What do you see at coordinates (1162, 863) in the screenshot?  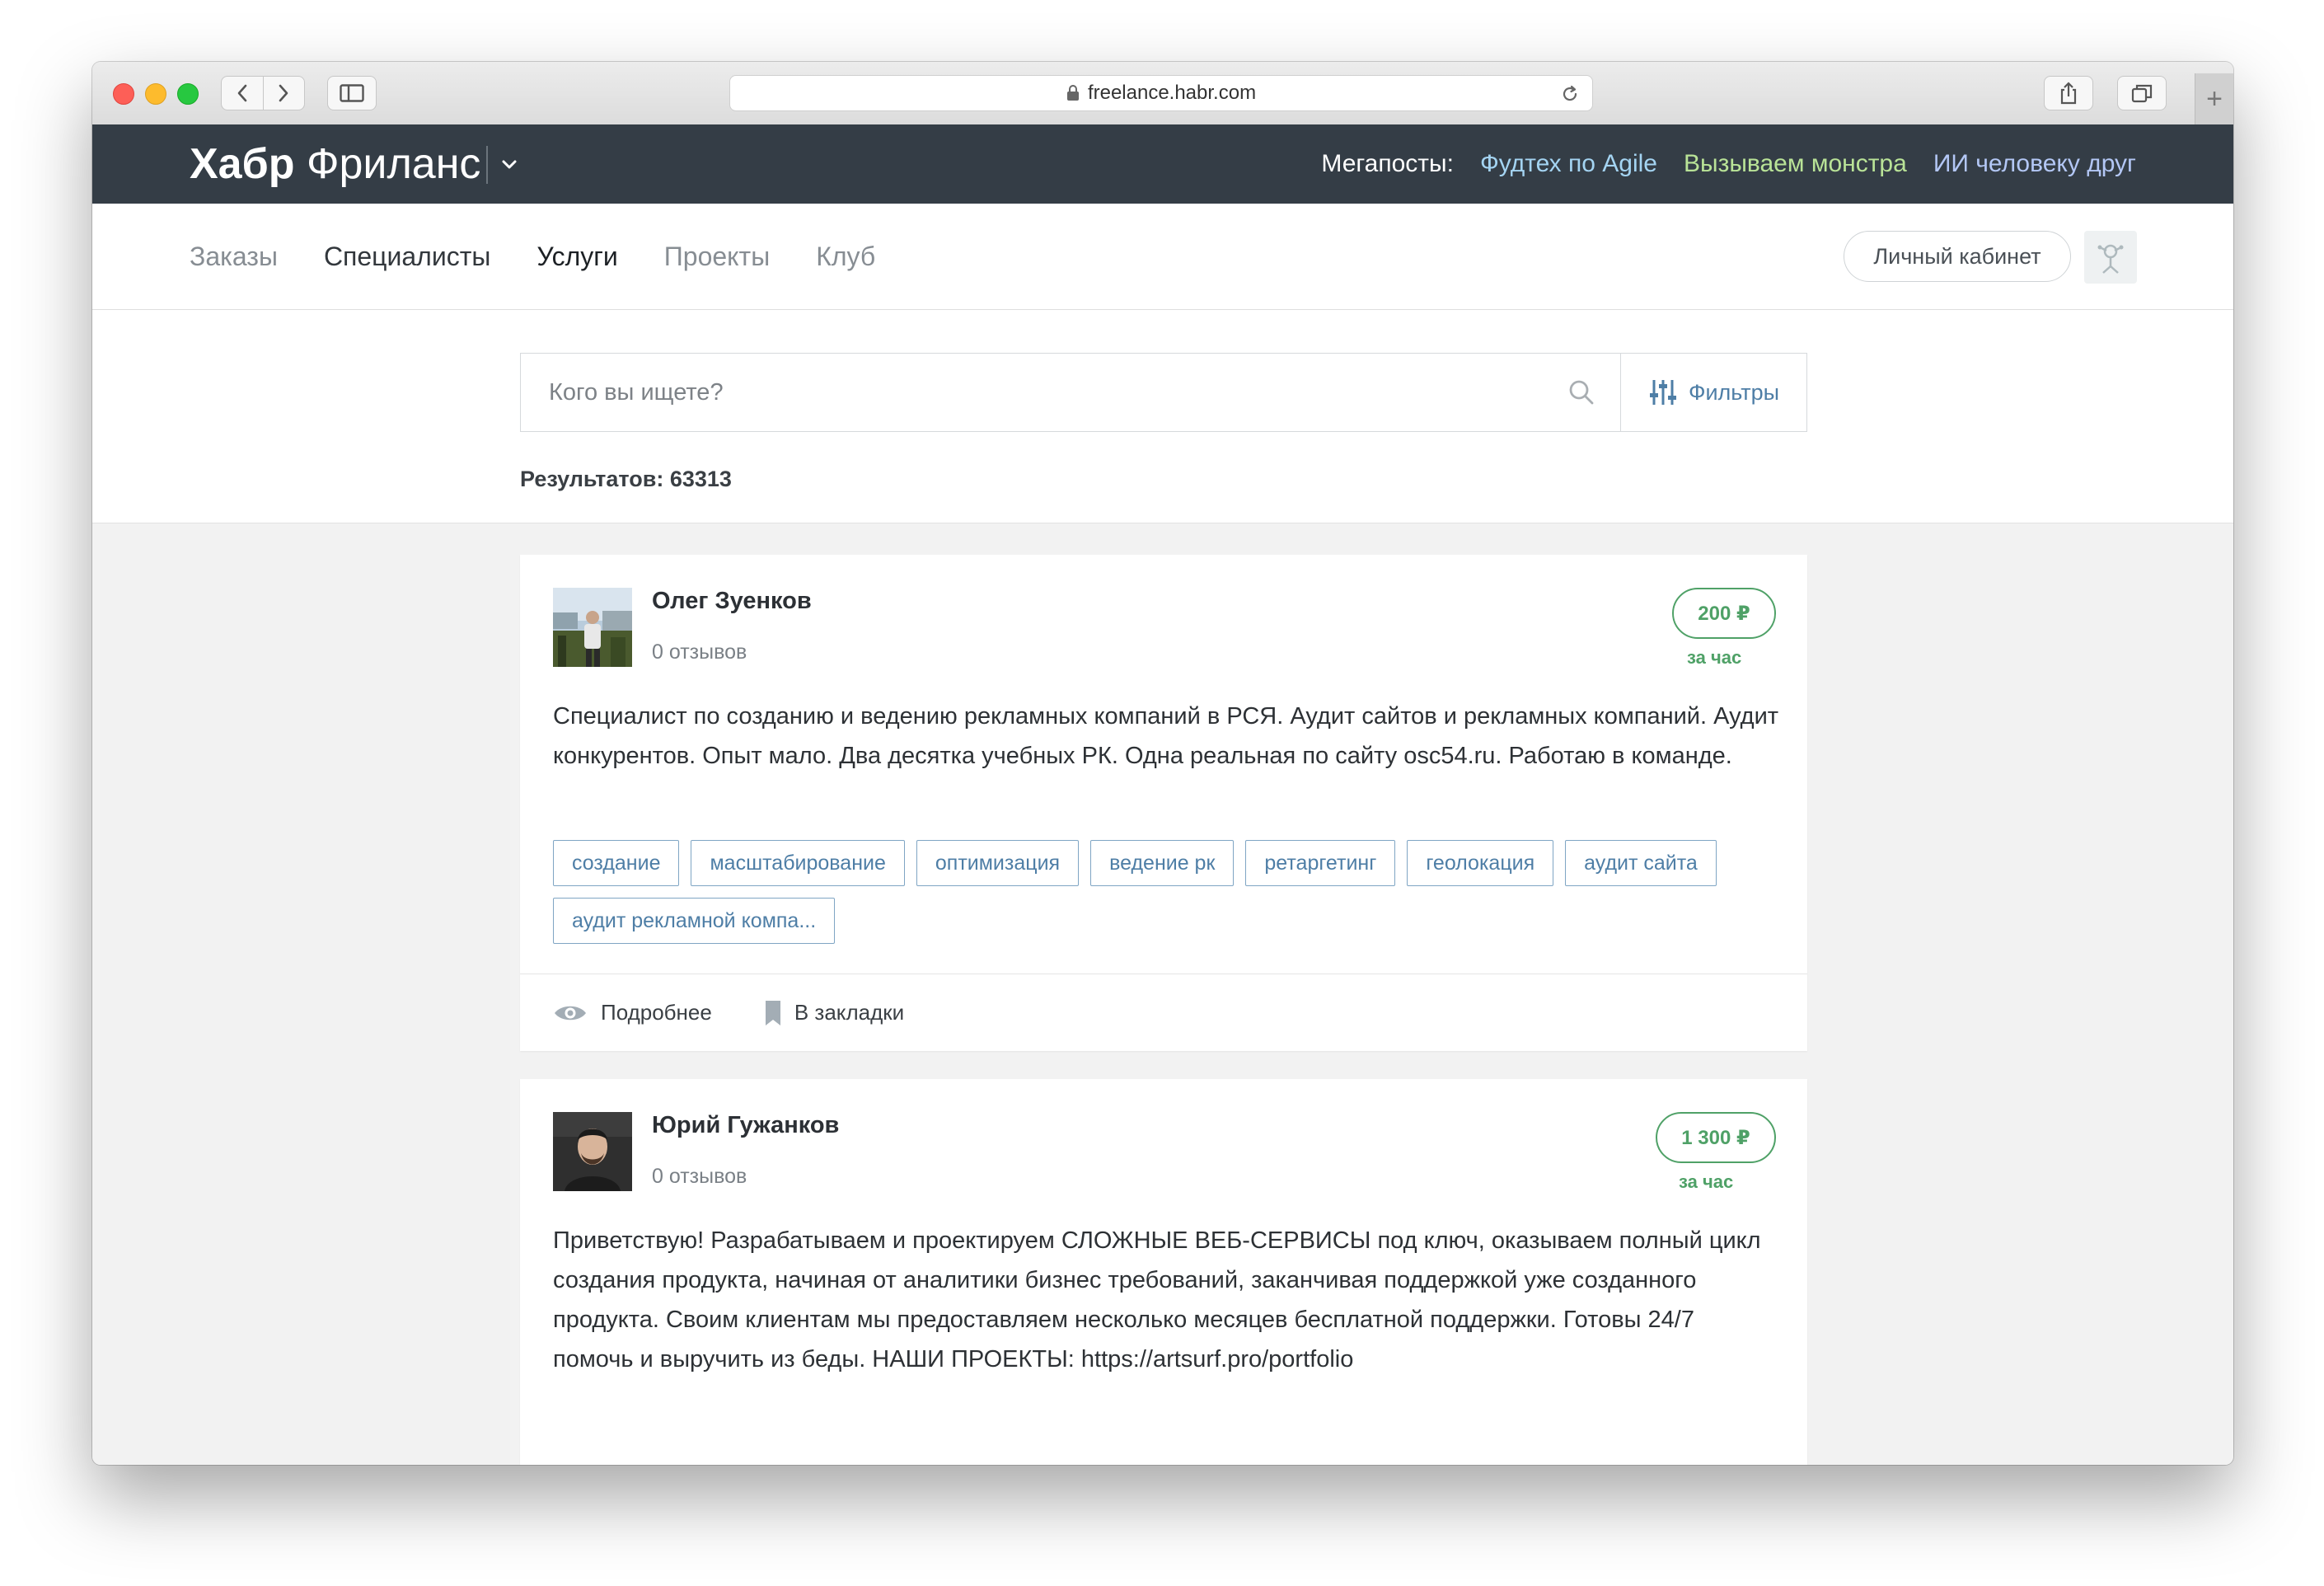 I see `tag: ведение рк` at bounding box center [1162, 863].